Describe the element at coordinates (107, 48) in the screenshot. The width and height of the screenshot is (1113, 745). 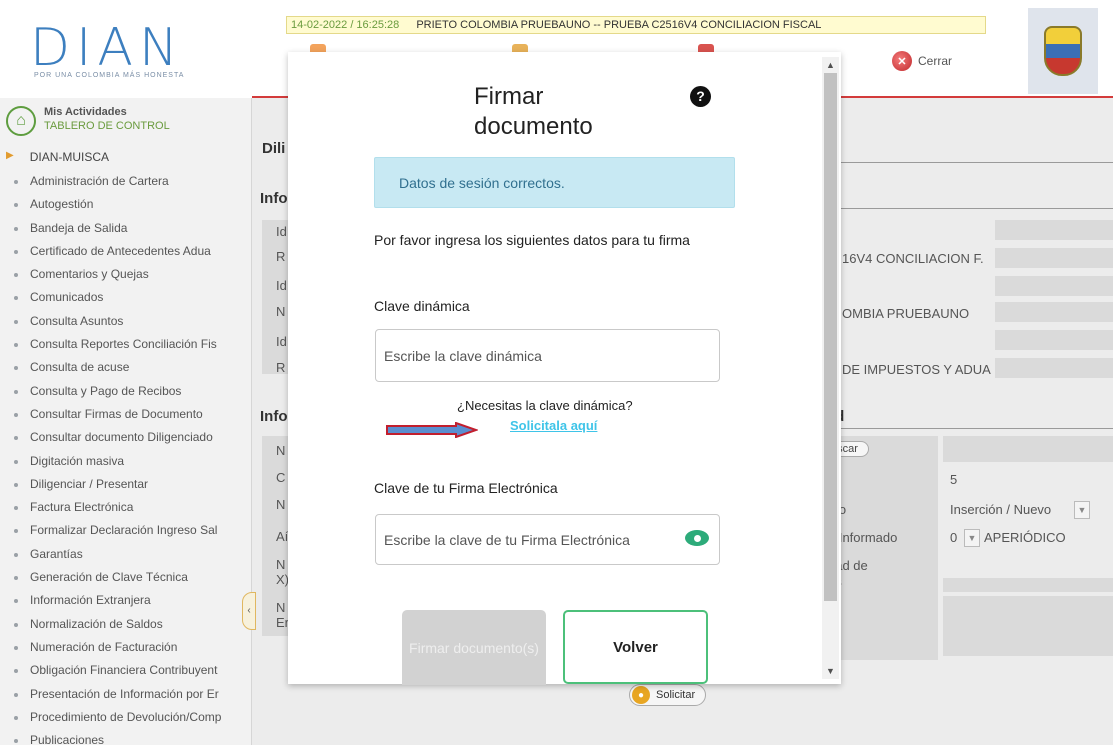
I see `logo-text: DIAN` at that location.